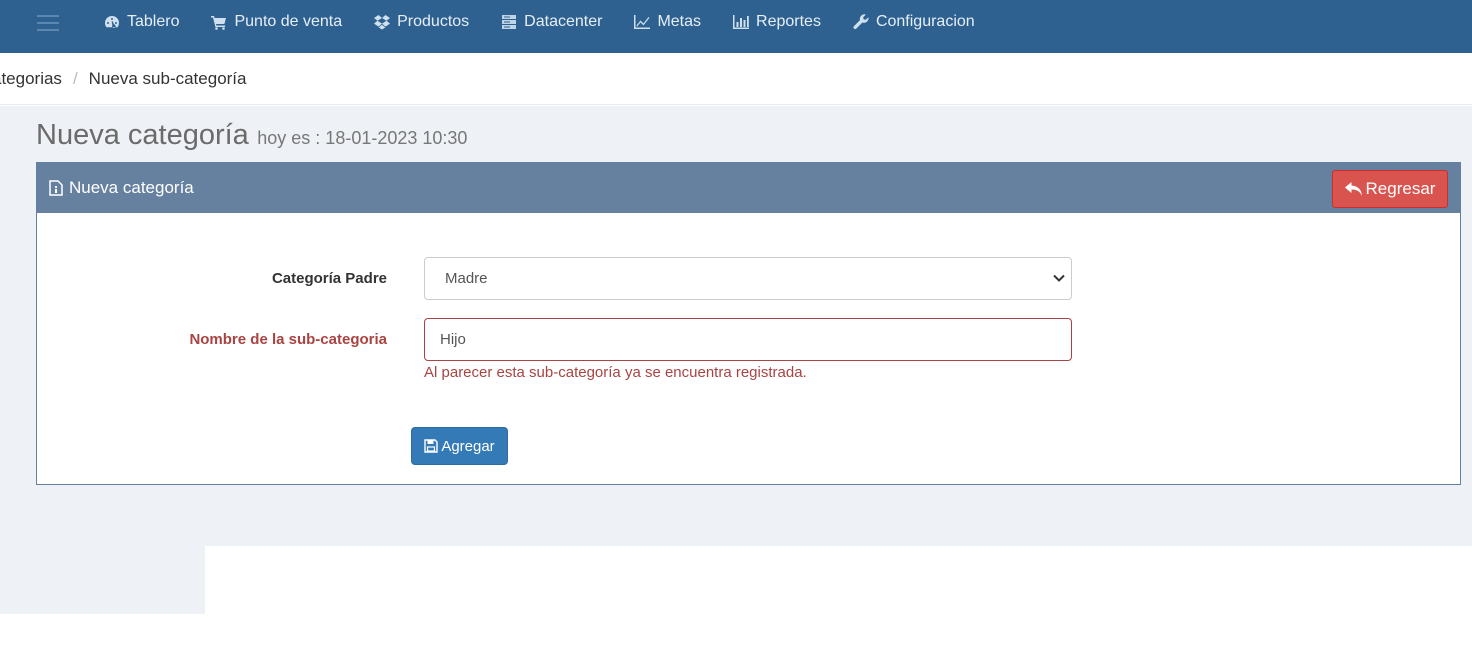 This screenshot has width=1472, height=660. What do you see at coordinates (102, 580) in the screenshot?
I see `footer-sidebar-area` at bounding box center [102, 580].